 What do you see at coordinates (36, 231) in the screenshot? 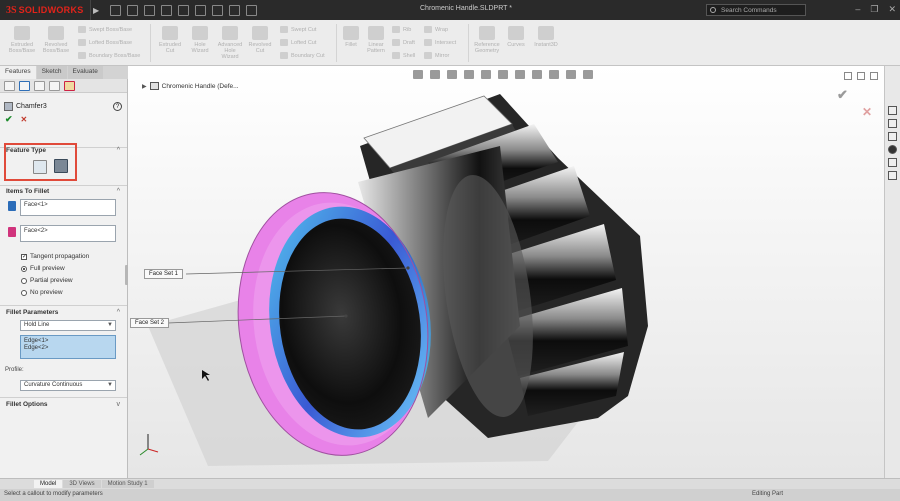
I see `face-set2-item: Face<2>` at bounding box center [36, 231].